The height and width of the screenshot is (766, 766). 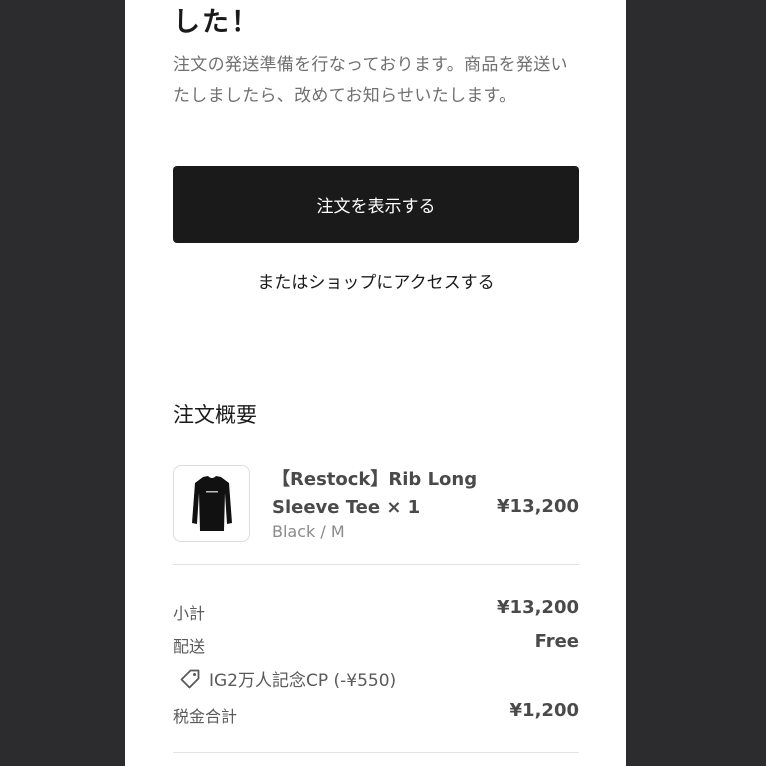 I want to click on product-price: ¥13,200, so click(x=538, y=506).